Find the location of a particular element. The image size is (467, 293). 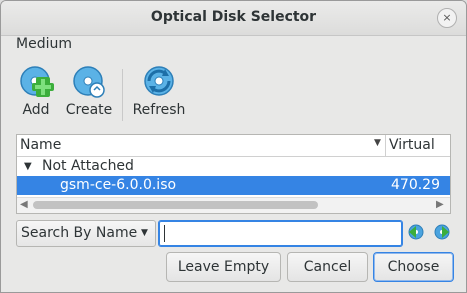

menu-bar: Medium is located at coordinates (233, 46).